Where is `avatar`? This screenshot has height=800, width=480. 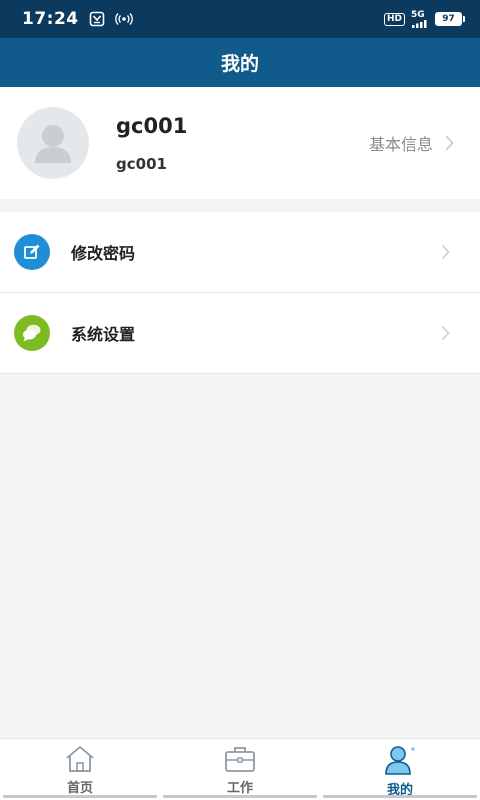
avatar is located at coordinates (53, 143).